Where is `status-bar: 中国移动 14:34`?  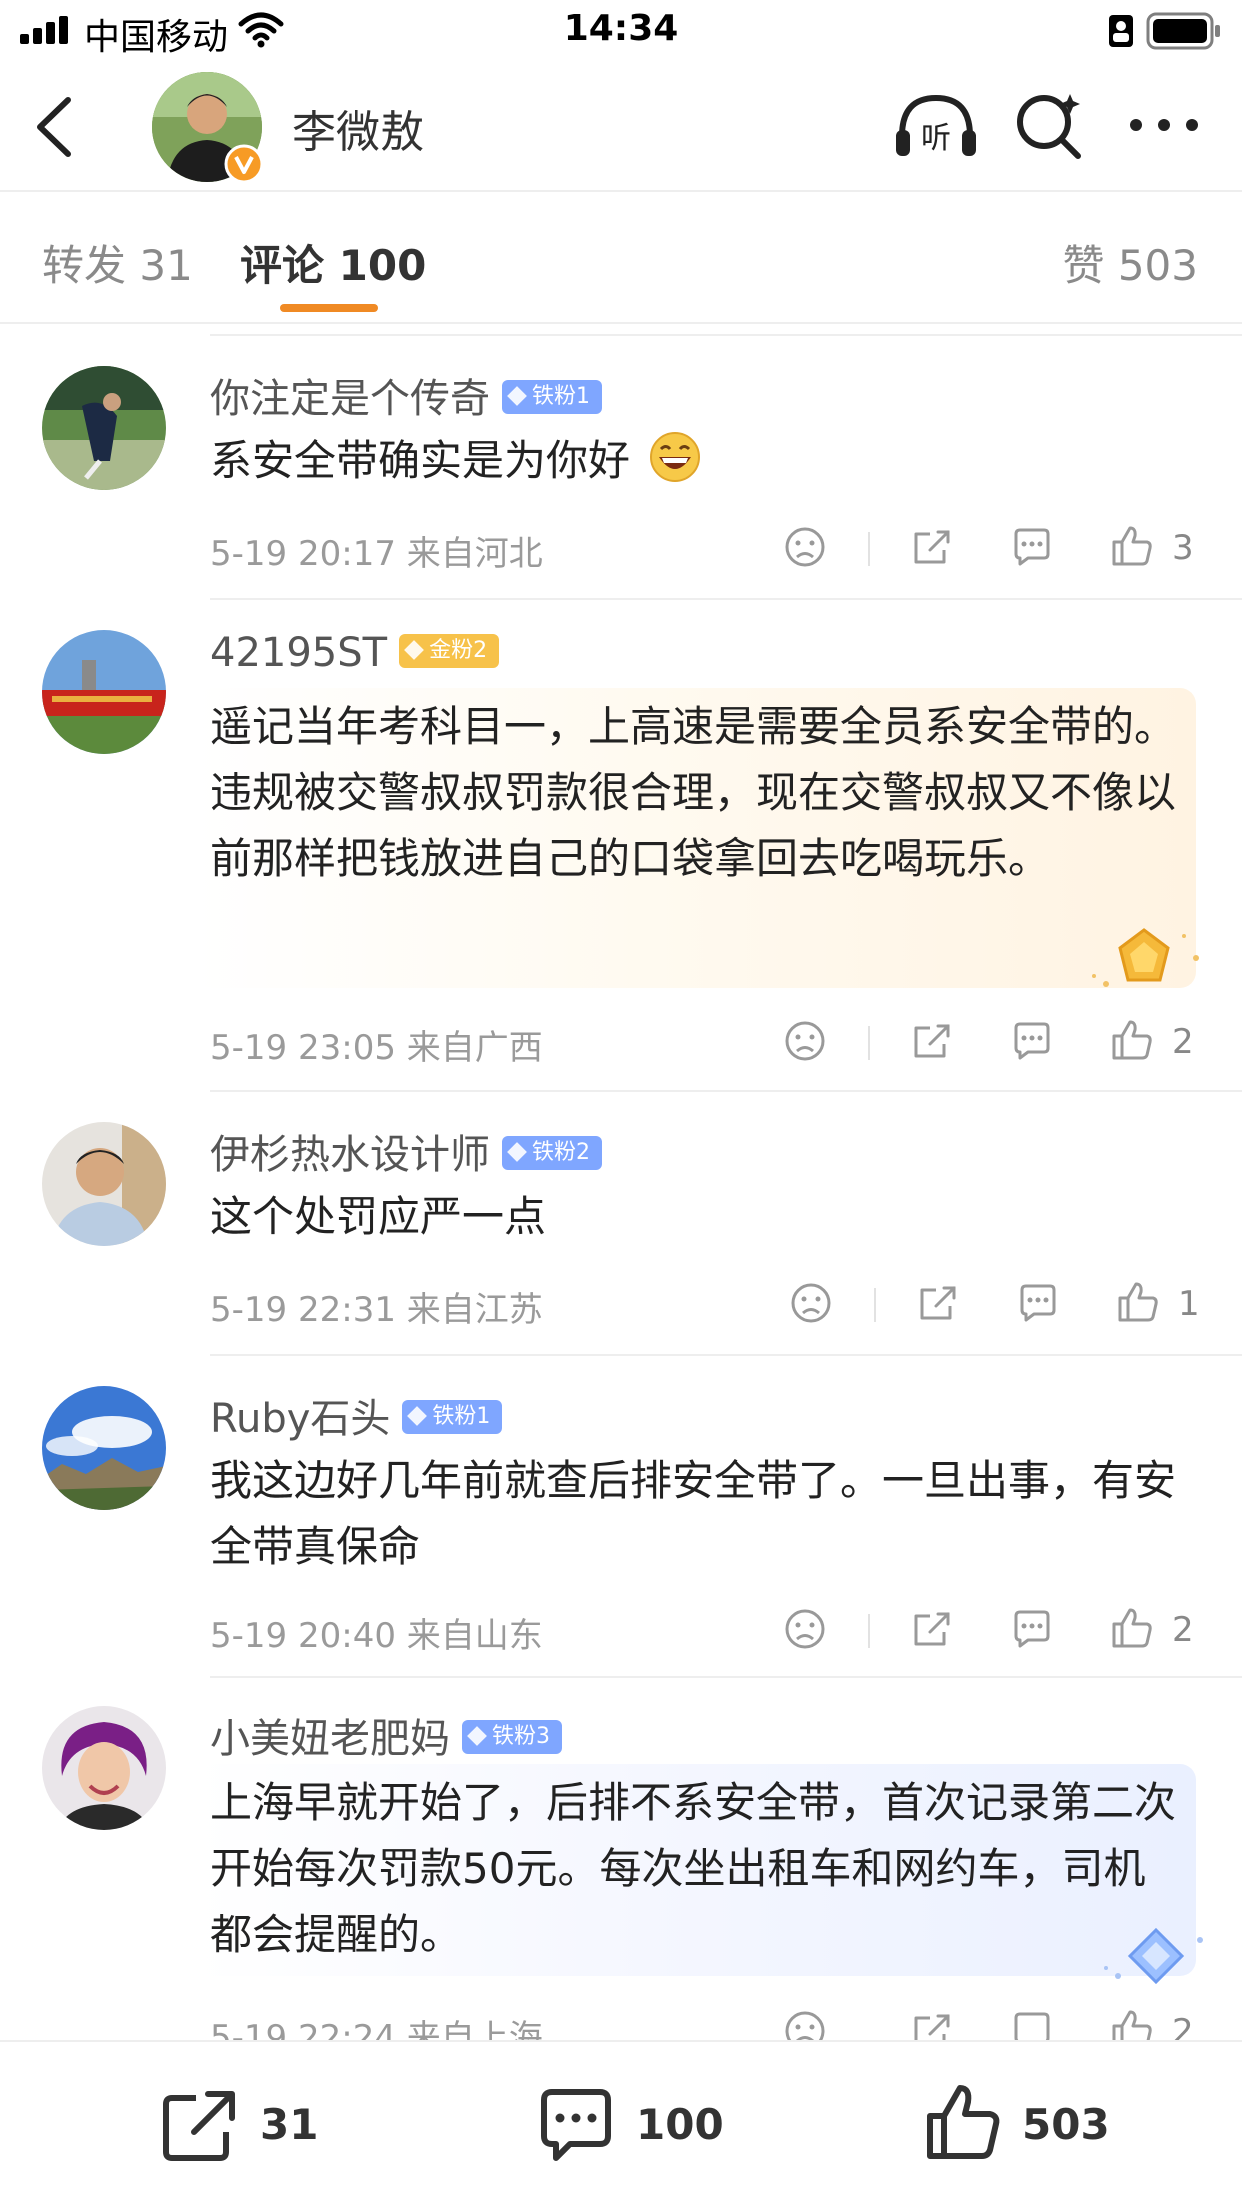 status-bar: 中国移动 14:34 is located at coordinates (621, 31).